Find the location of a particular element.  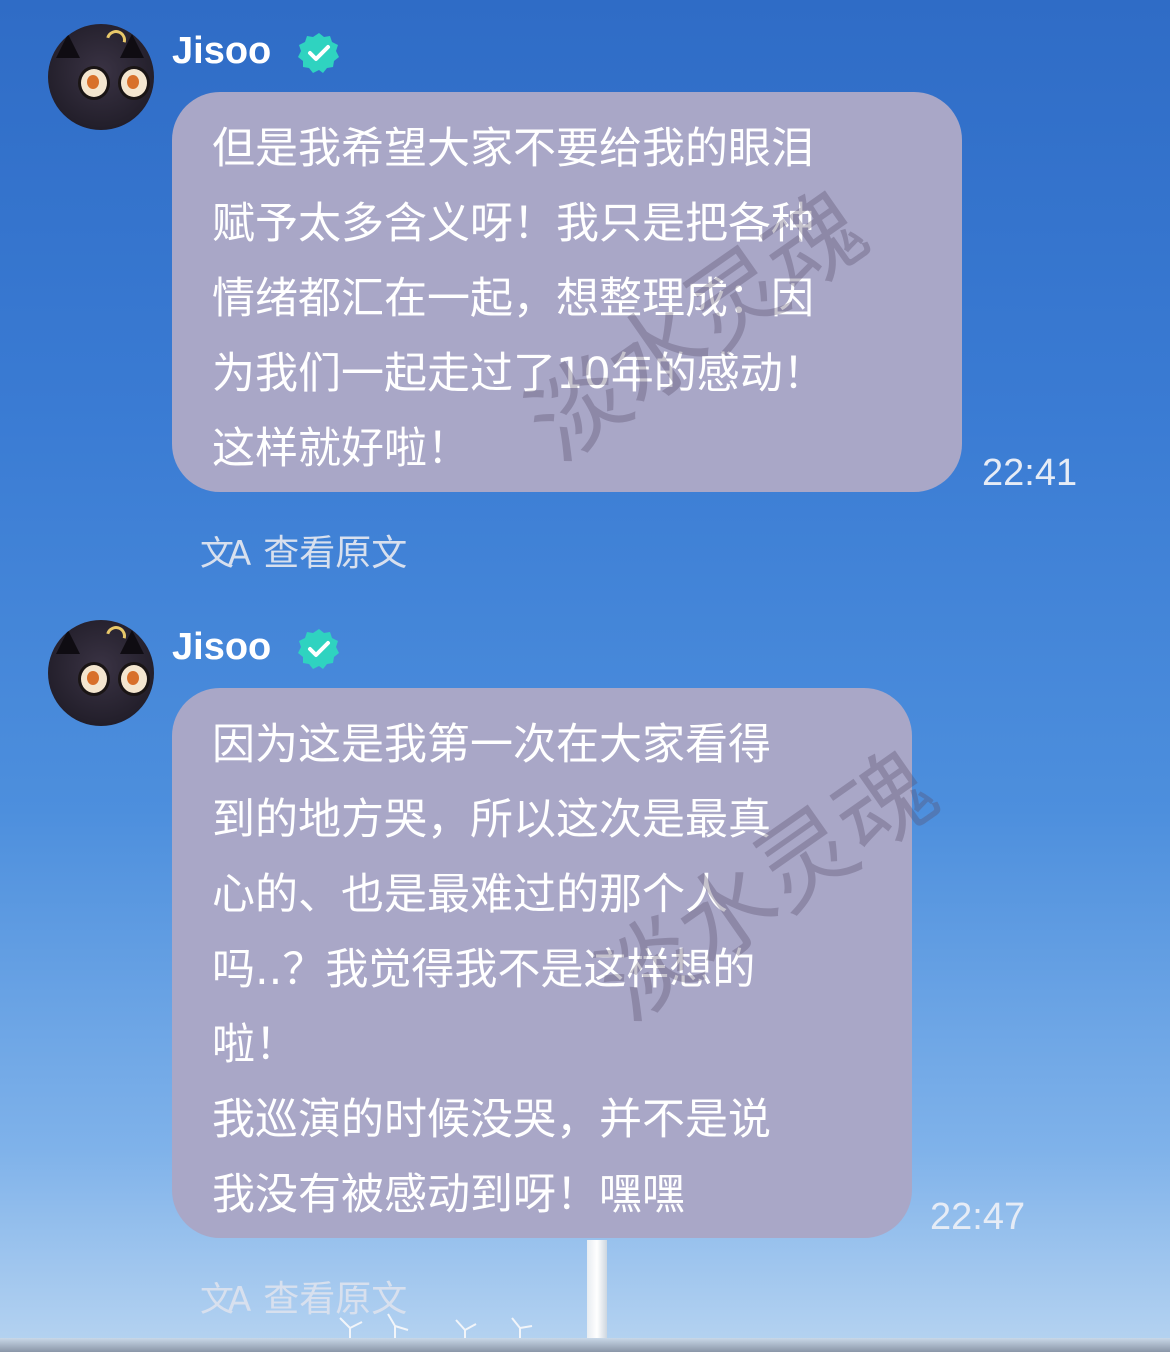

message-line: 到的地方哭，所以这次是最真 is located at coordinates (491, 820).